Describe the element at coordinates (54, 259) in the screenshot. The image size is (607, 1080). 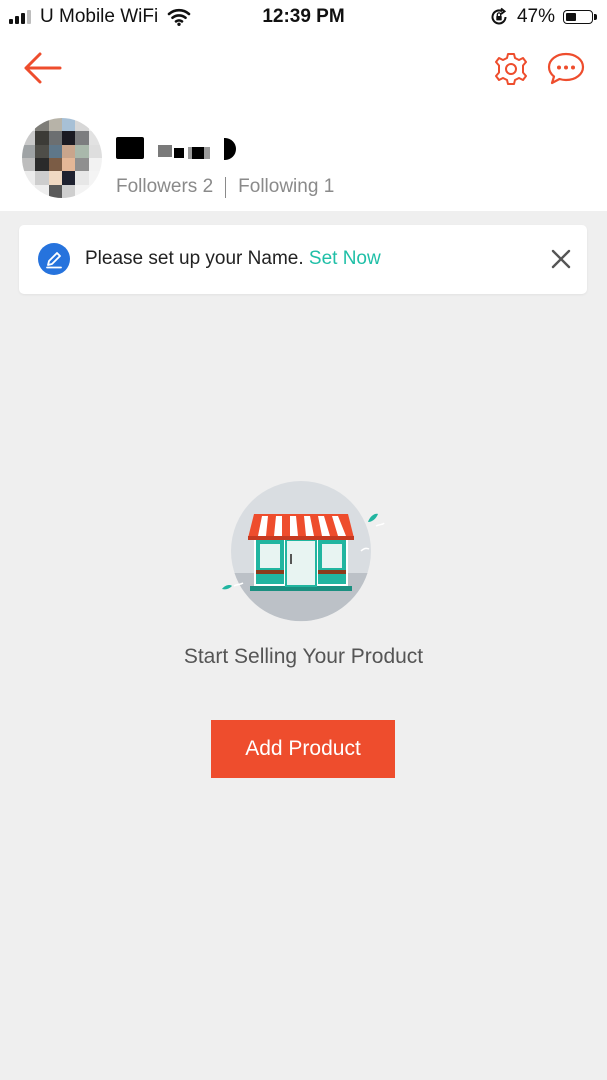
I see `pen-icon` at that location.